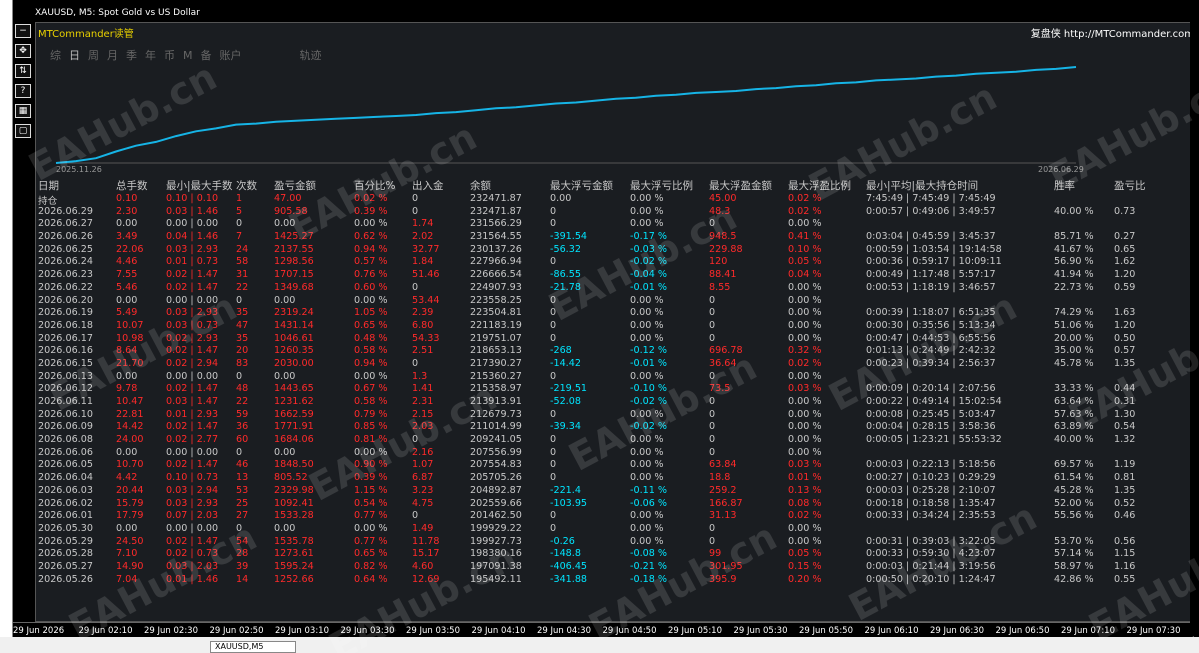 The image size is (1199, 653). I want to click on cell-8: 0.00, so click(561, 198).